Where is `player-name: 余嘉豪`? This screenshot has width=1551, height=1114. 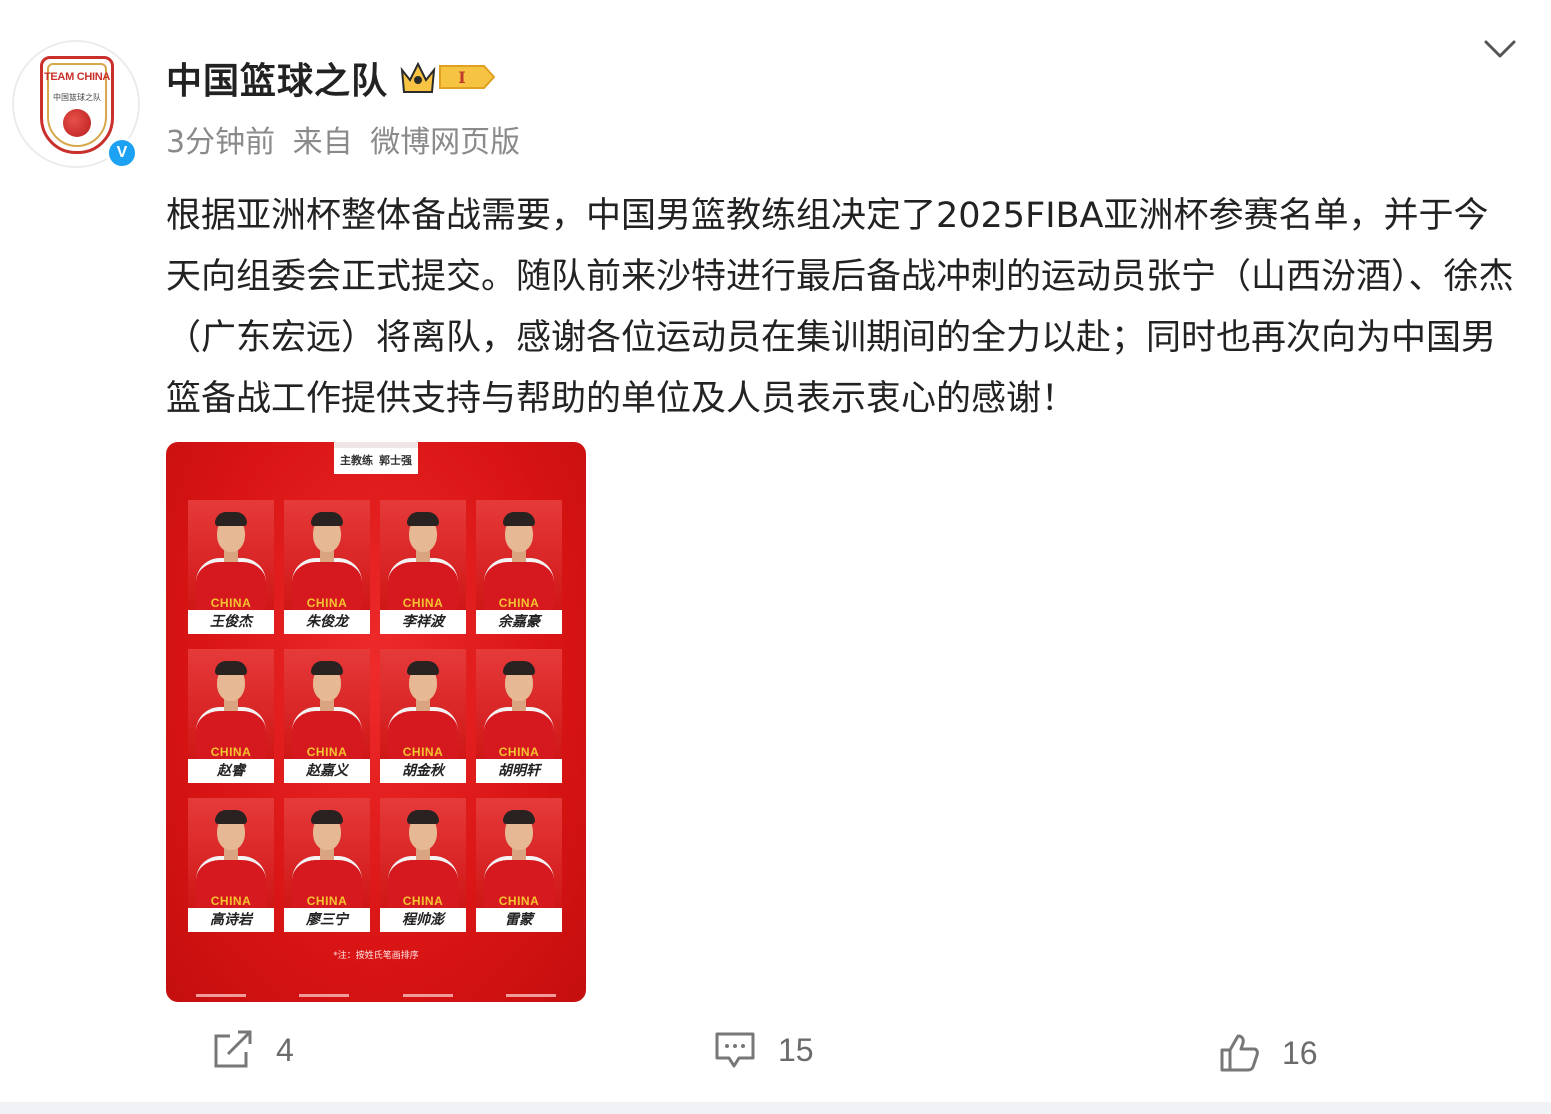 player-name: 余嘉豪 is located at coordinates (519, 622).